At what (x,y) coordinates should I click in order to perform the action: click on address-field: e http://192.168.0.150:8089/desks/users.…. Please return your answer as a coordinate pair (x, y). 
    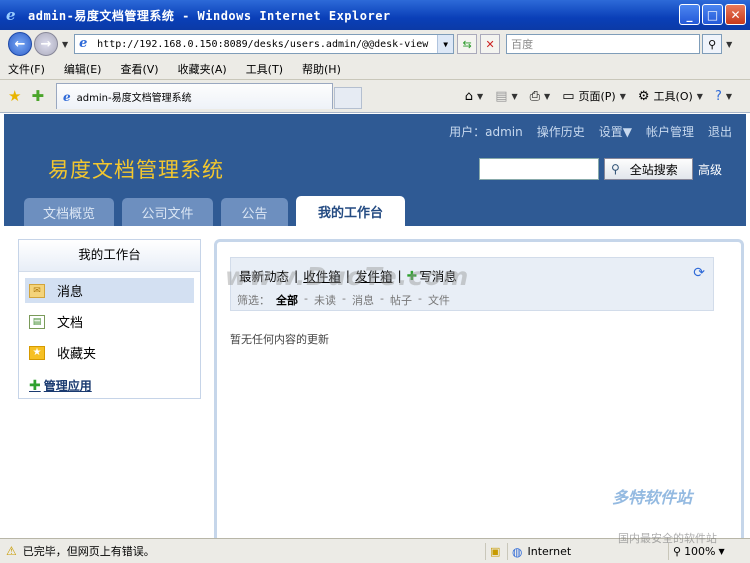
    Looking at the image, I should click on (264, 44).